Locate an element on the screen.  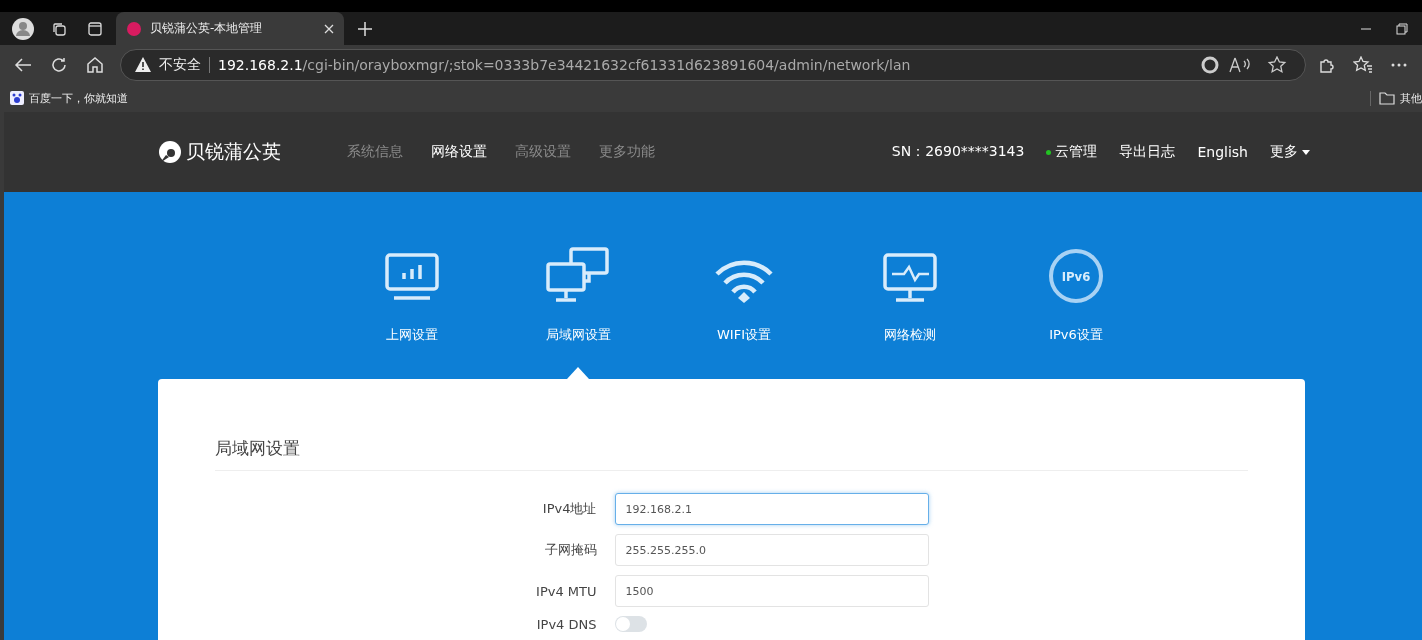
field-label: 子网掩码 is located at coordinates (570, 550).